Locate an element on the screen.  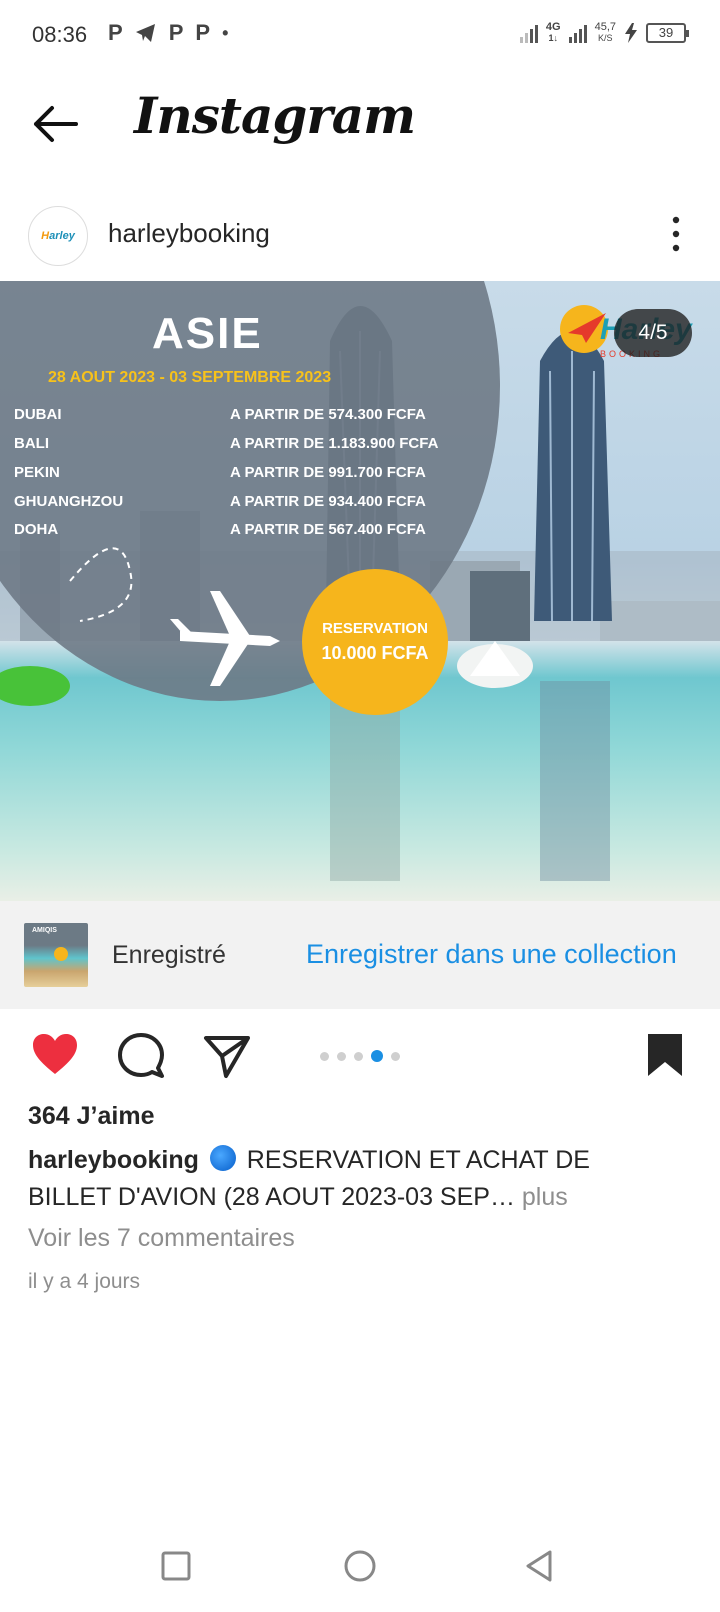
arrow-left-icon is located at coordinates (55, 124).